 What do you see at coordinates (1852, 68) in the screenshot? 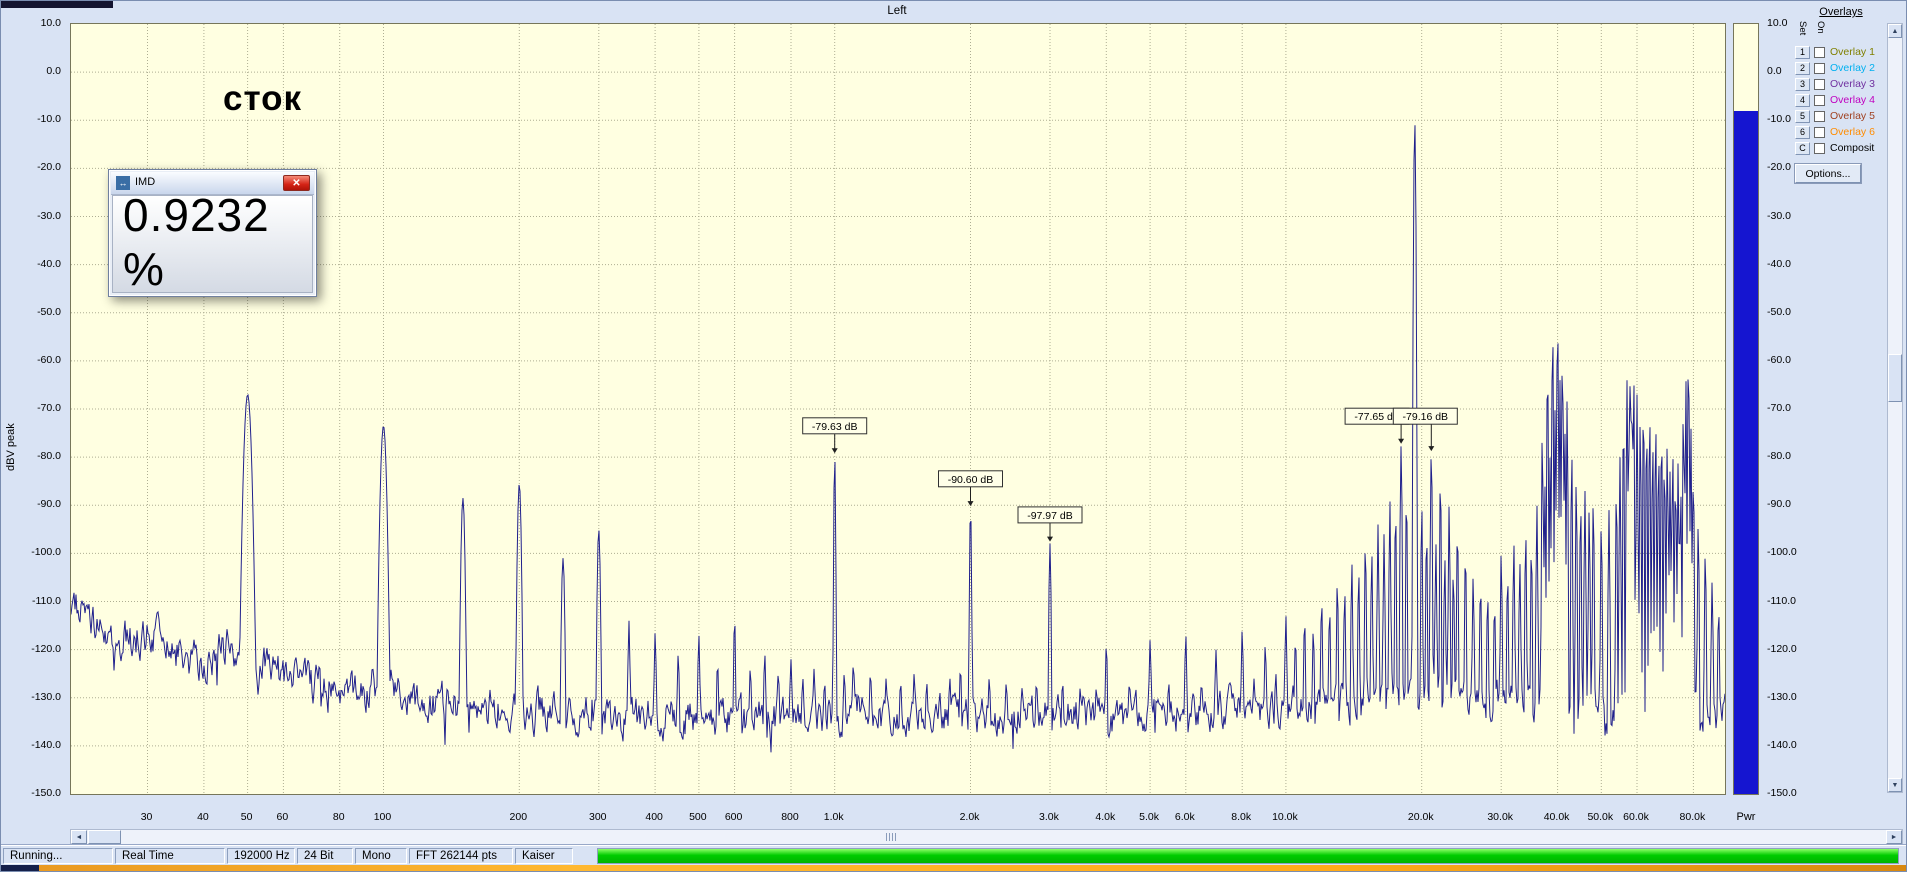
I see `overlay-label: Overlay 2` at bounding box center [1852, 68].